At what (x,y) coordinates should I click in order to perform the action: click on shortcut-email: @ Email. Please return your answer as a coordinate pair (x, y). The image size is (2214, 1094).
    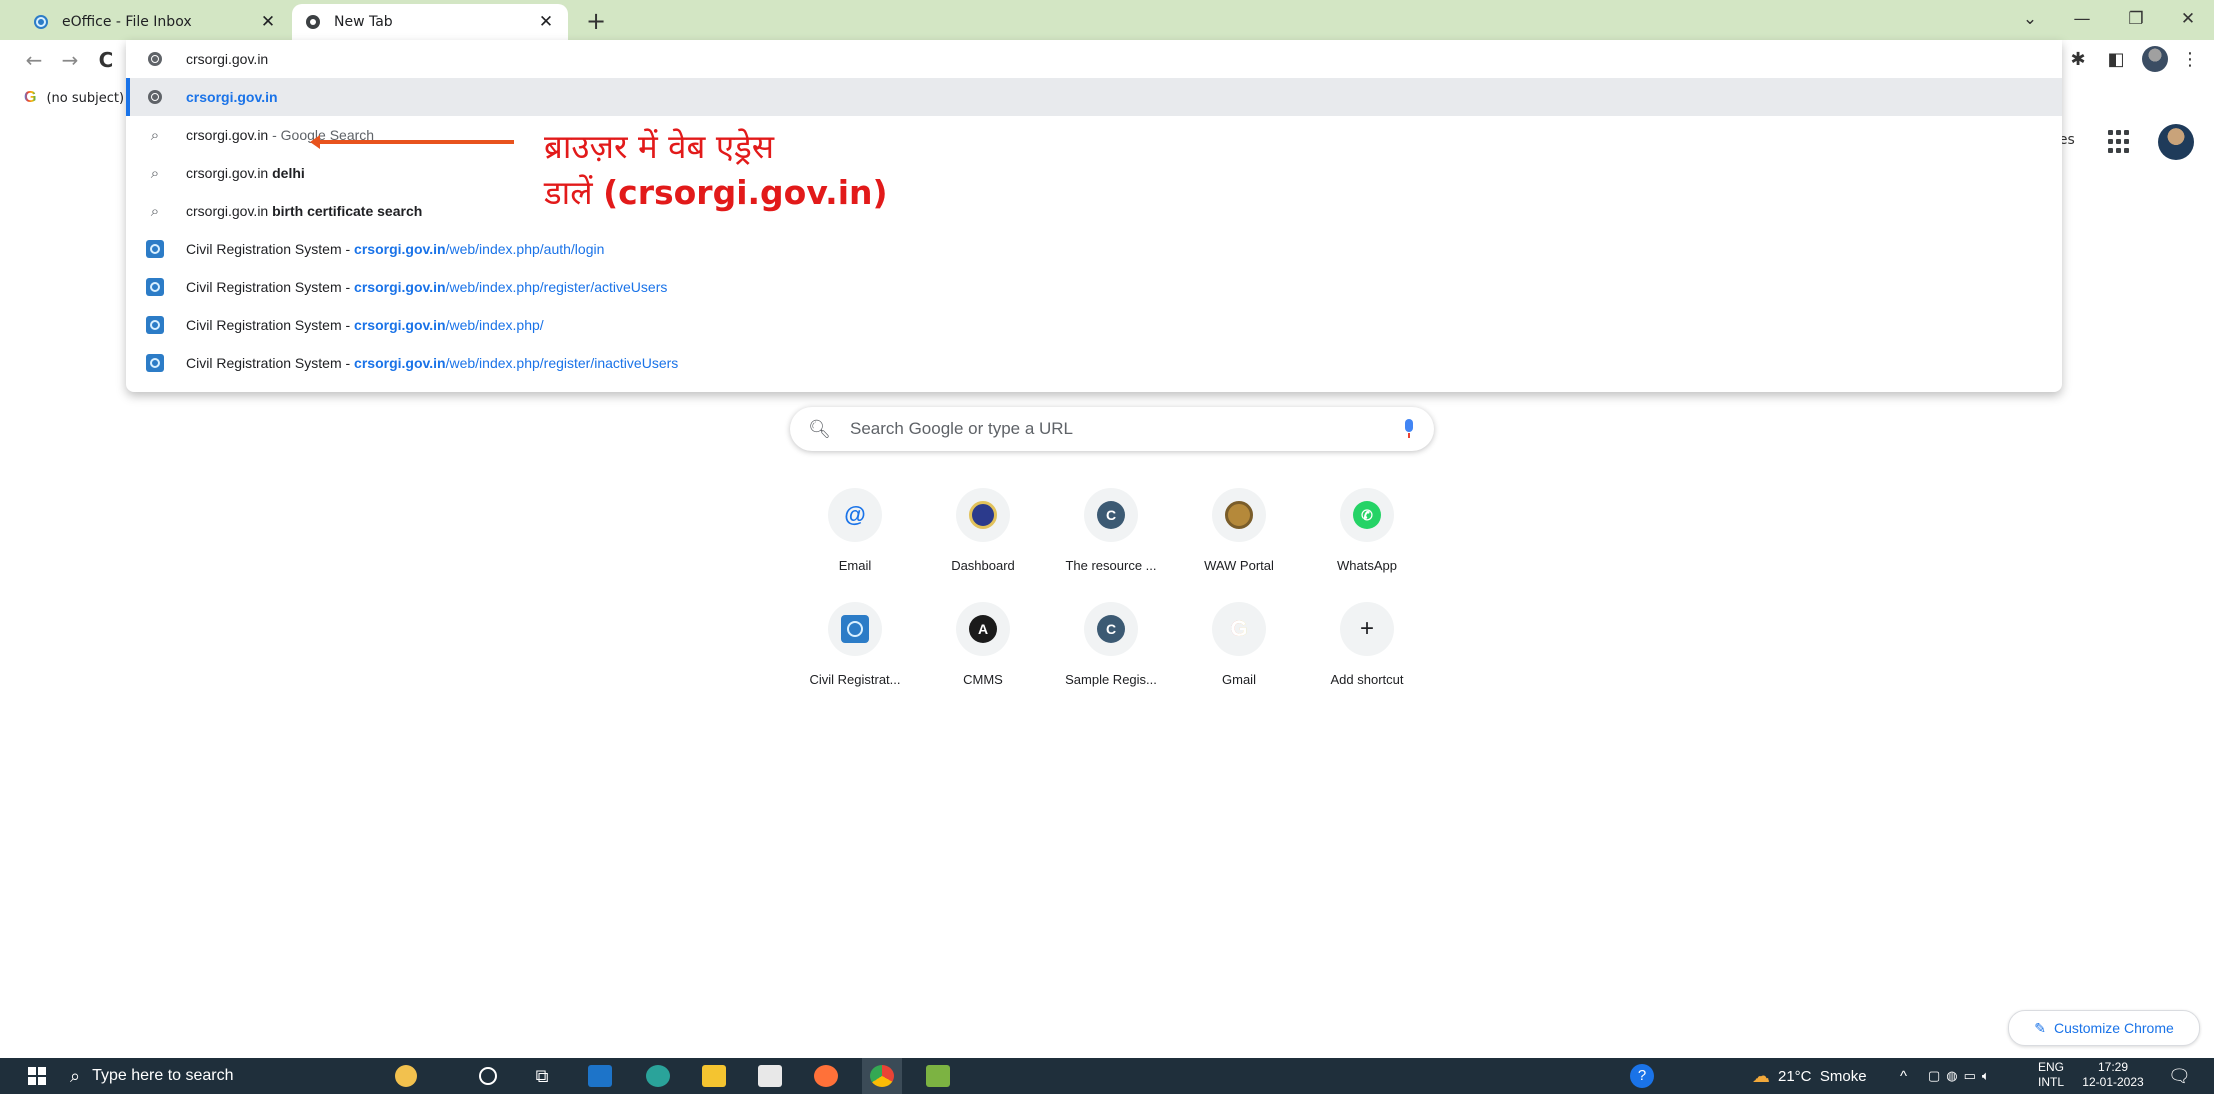
    Looking at the image, I should click on (855, 538).